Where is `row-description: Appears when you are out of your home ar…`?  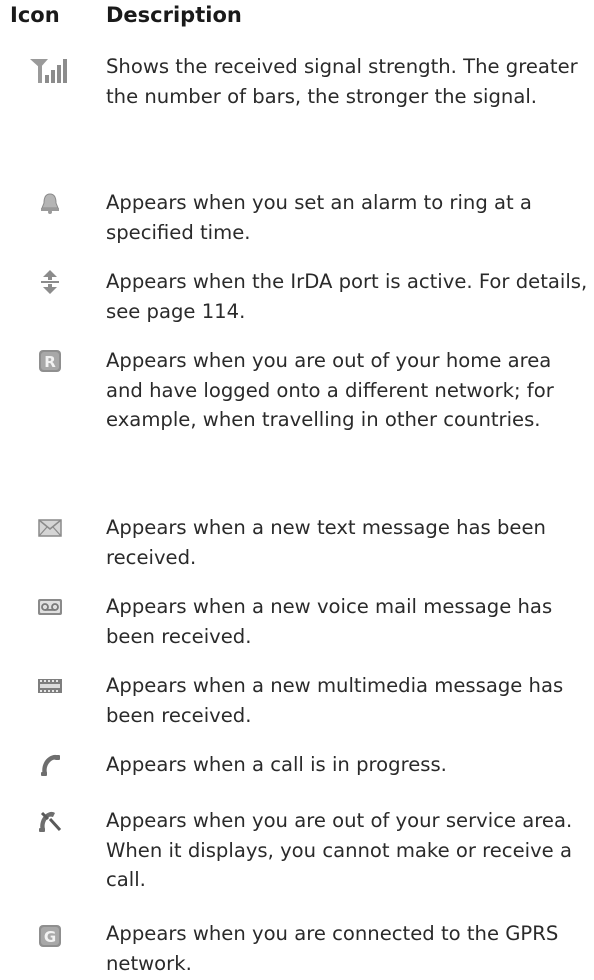 row-description: Appears when you are out of your home ar… is located at coordinates (330, 390).